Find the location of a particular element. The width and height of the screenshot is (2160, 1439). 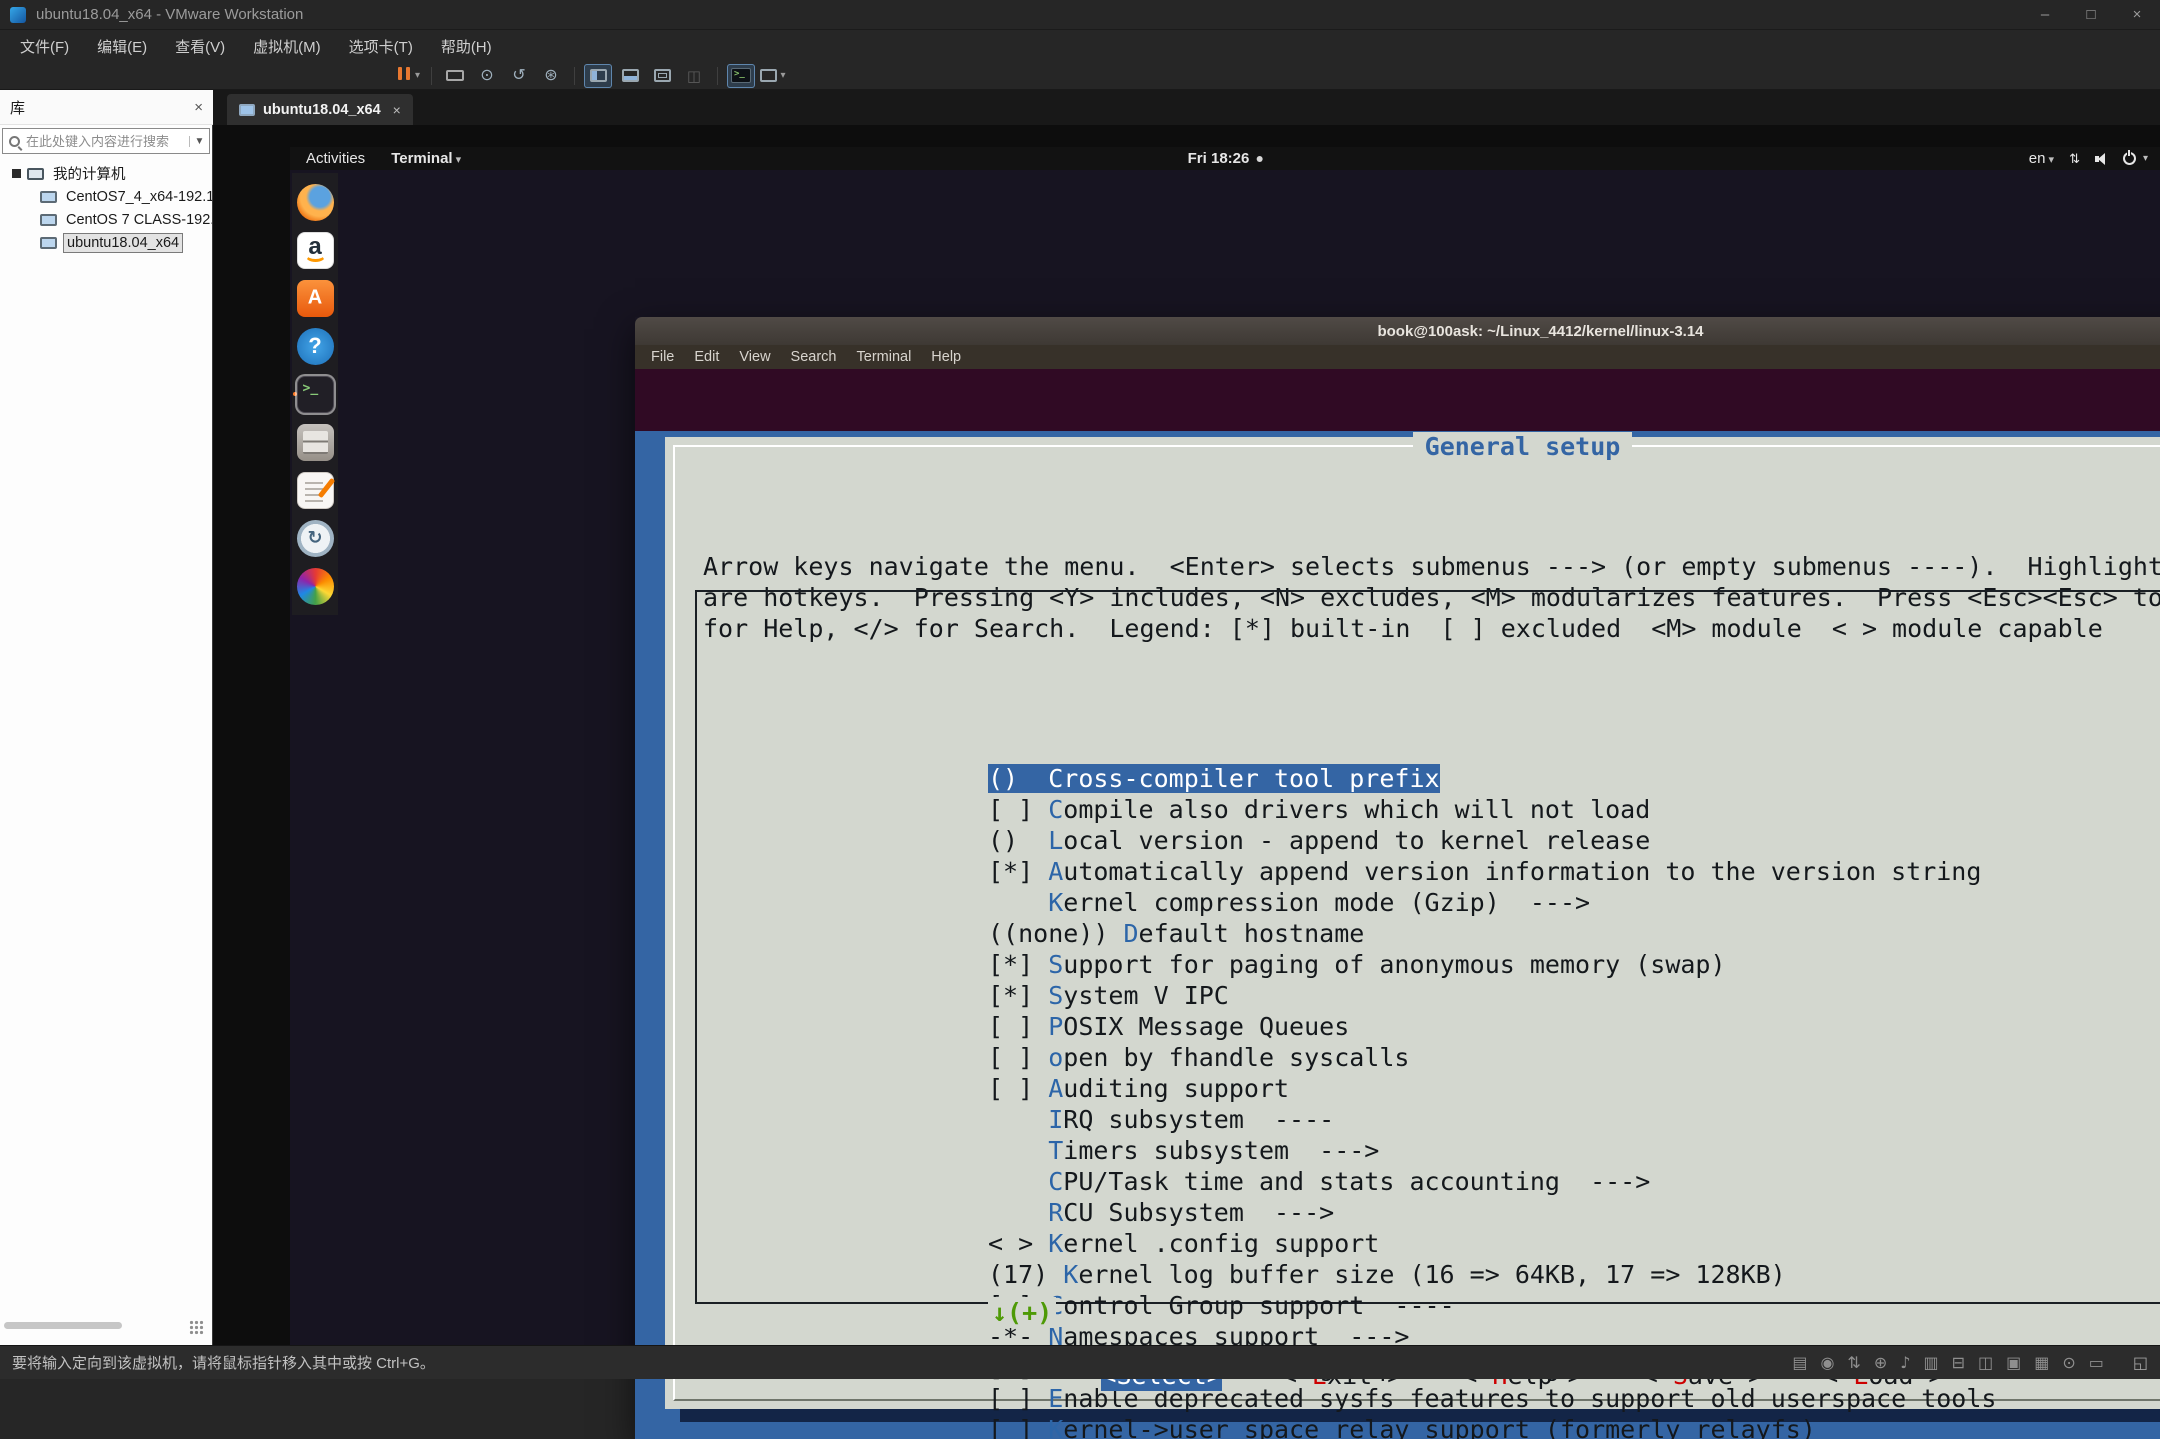

expander-icon is located at coordinates (16, 173).